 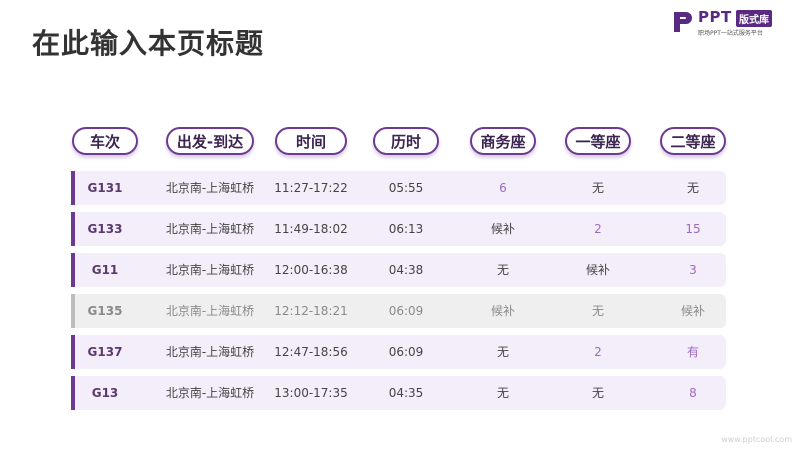 I want to click on table-row: G133 北京南-上海虹桥 11:49-18:02 06:13 候补 2 15, so click(x=398, y=229).